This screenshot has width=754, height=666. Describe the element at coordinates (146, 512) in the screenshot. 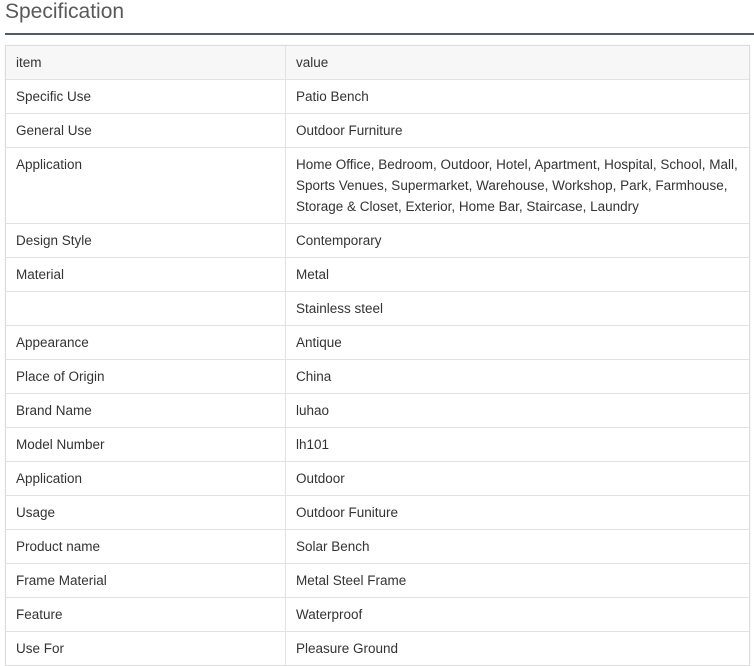

I see `row-item: Usage` at that location.